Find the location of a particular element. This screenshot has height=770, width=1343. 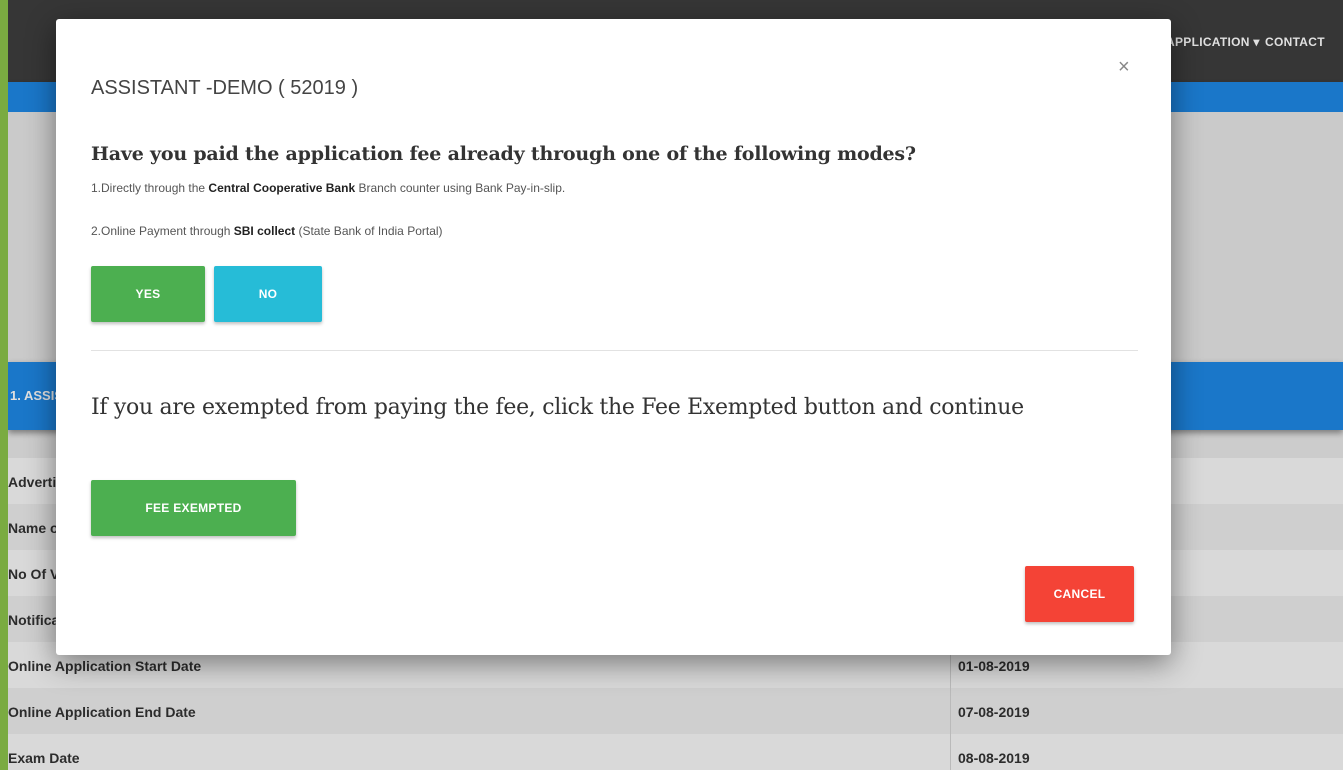

fee-exempted-button: FEE EXEMPTED is located at coordinates (193, 508).